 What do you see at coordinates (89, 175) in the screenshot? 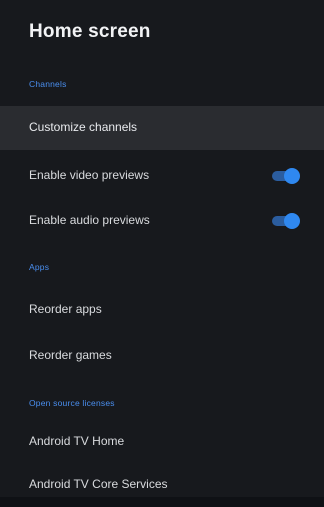
I see `enable-video-previews-label: Enable video previews` at bounding box center [89, 175].